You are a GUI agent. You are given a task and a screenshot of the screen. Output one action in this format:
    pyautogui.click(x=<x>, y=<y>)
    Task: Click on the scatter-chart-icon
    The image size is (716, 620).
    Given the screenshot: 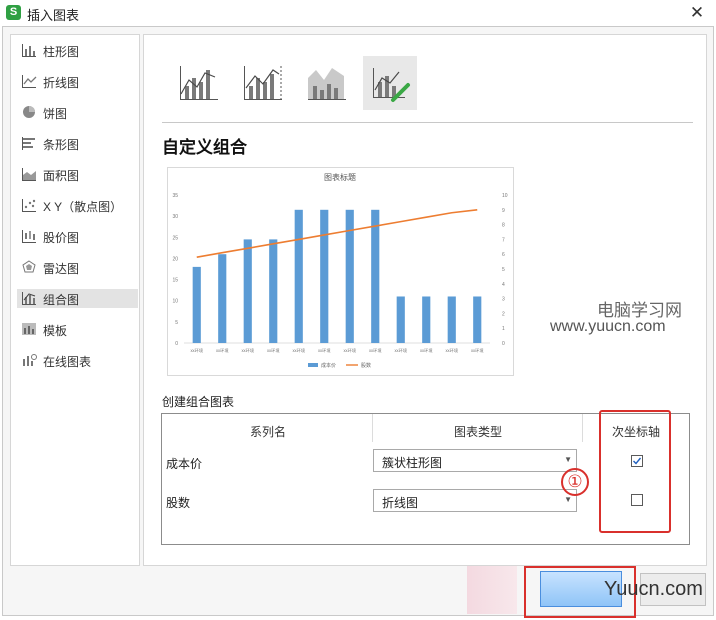 What is the action you would take?
    pyautogui.click(x=29, y=205)
    